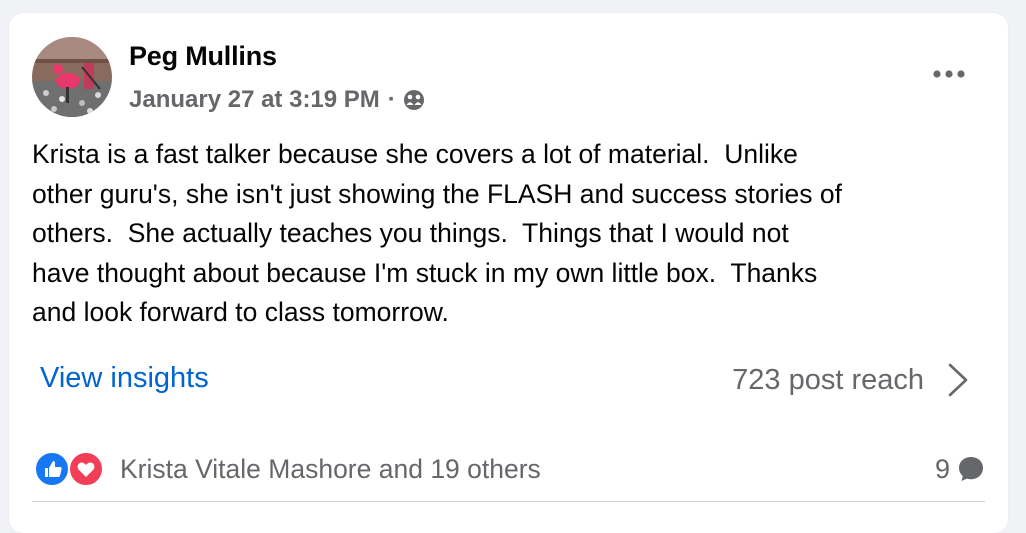 The width and height of the screenshot is (1026, 533). I want to click on chevron-right-icon, so click(958, 380).